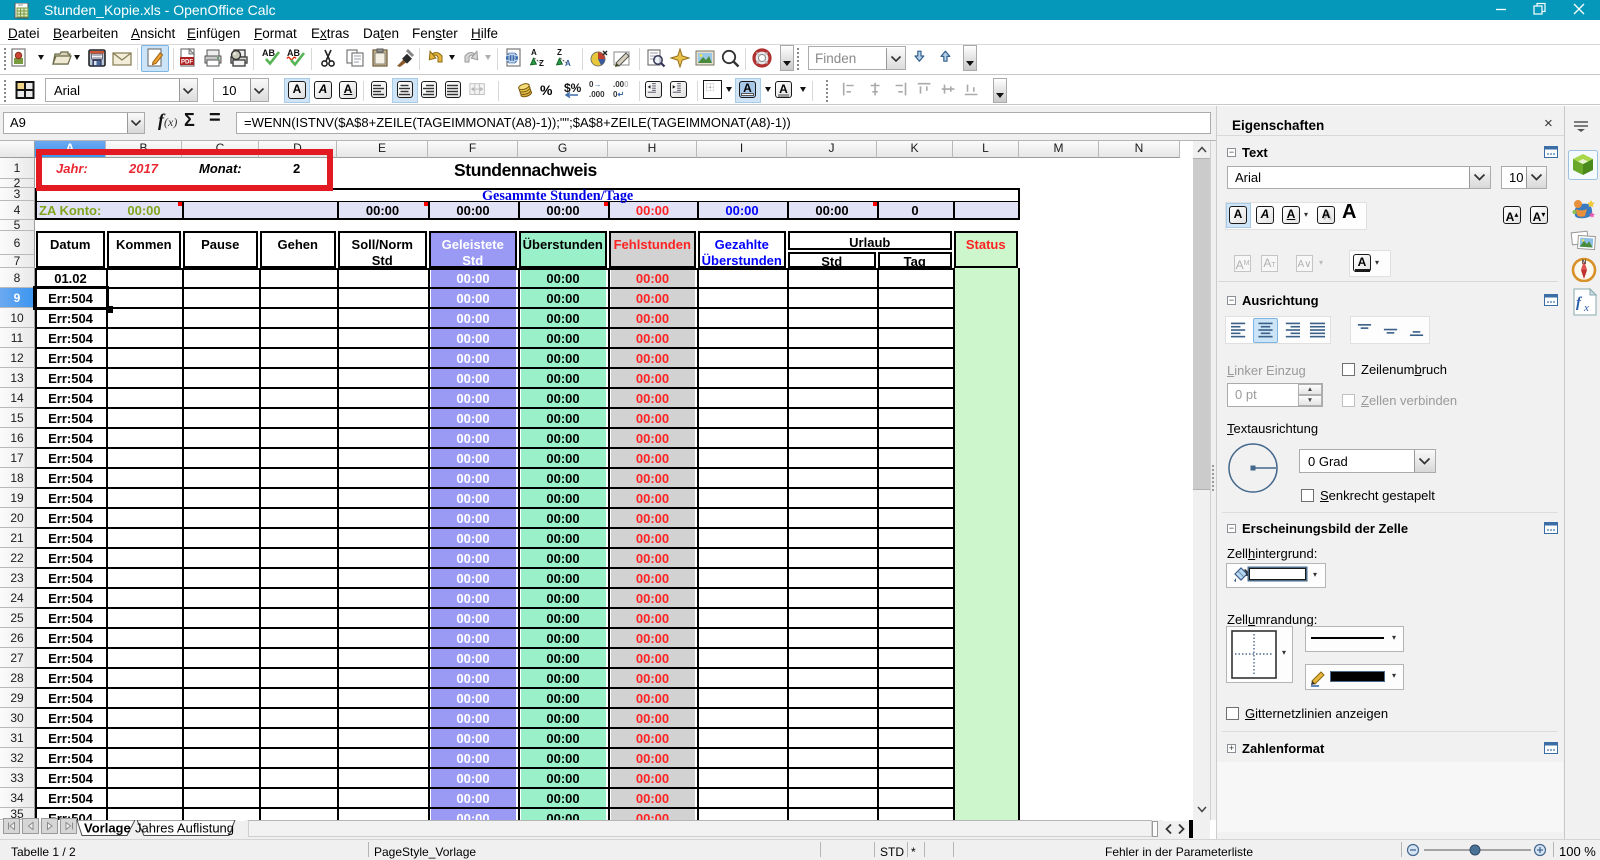 The image size is (1600, 860). I want to click on svg-text: Jahres Auflistung, so click(184, 828).